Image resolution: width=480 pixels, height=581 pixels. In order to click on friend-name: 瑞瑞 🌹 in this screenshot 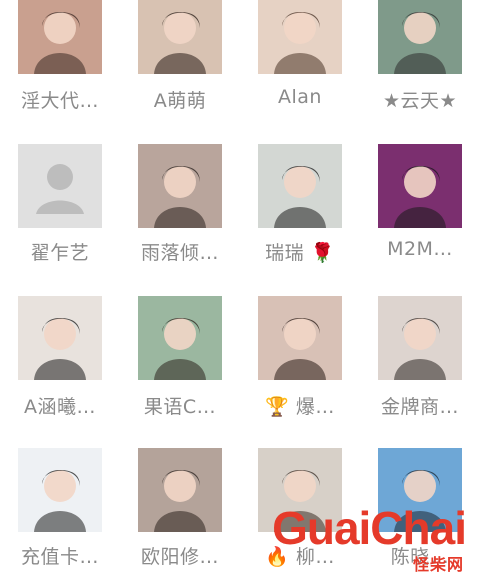, I will do `click(300, 253)`.